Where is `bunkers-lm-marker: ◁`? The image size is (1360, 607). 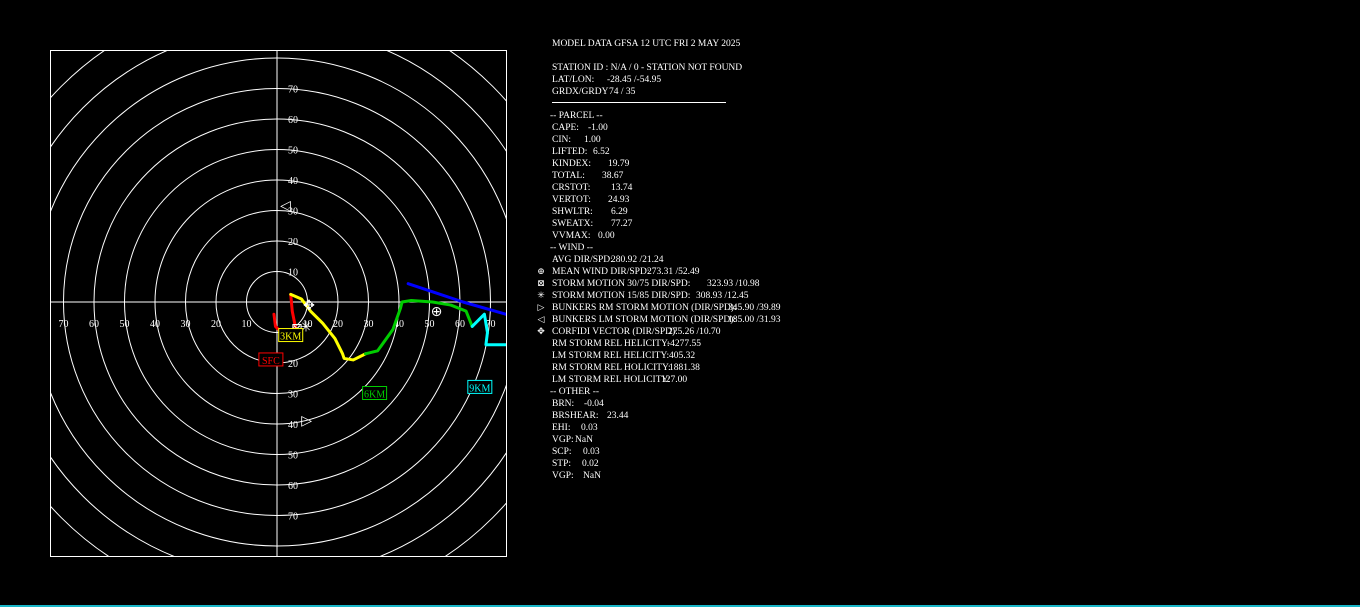 bunkers-lm-marker: ◁ is located at coordinates (285, 206).